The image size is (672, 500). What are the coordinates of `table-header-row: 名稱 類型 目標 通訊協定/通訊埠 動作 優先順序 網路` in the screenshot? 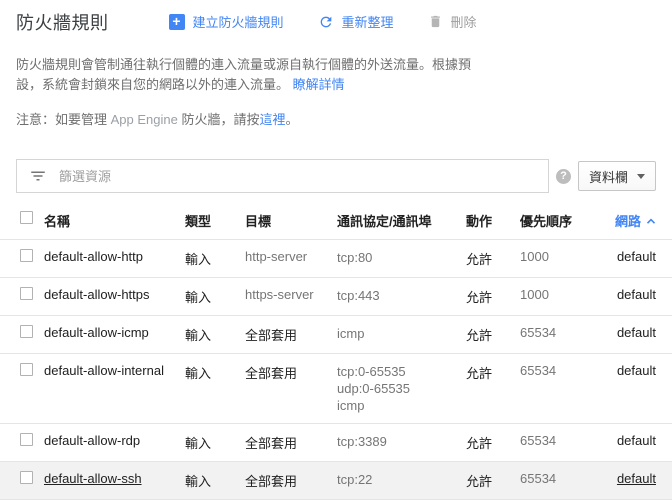 It's located at (336, 221).